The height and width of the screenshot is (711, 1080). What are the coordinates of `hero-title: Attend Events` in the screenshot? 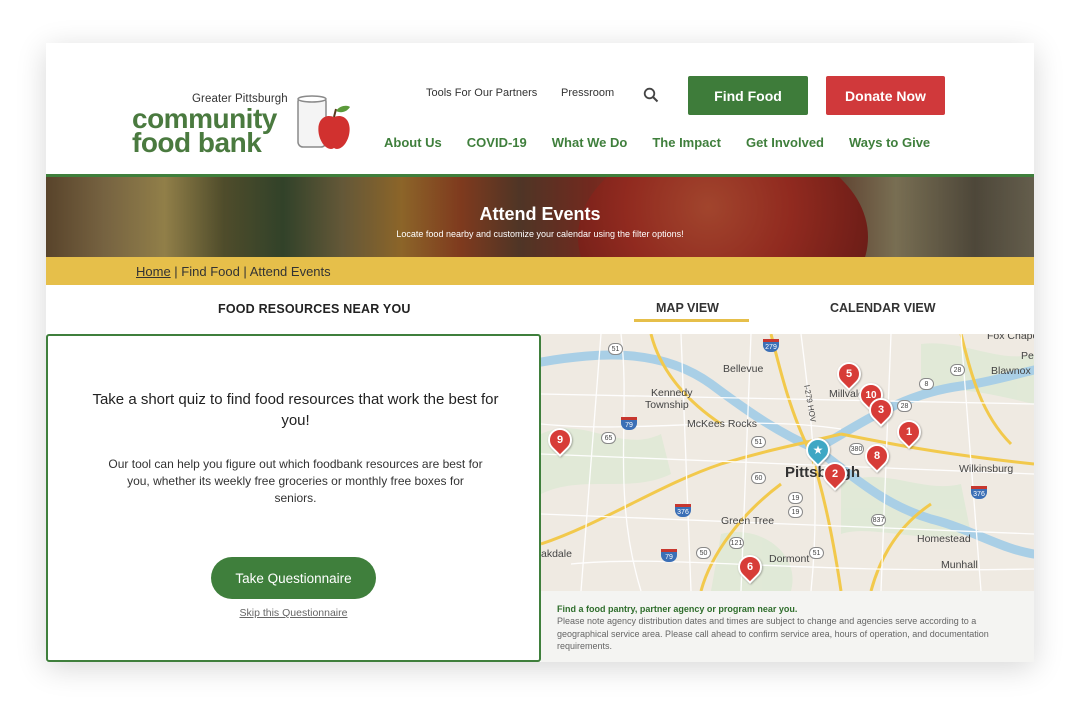 It's located at (540, 214).